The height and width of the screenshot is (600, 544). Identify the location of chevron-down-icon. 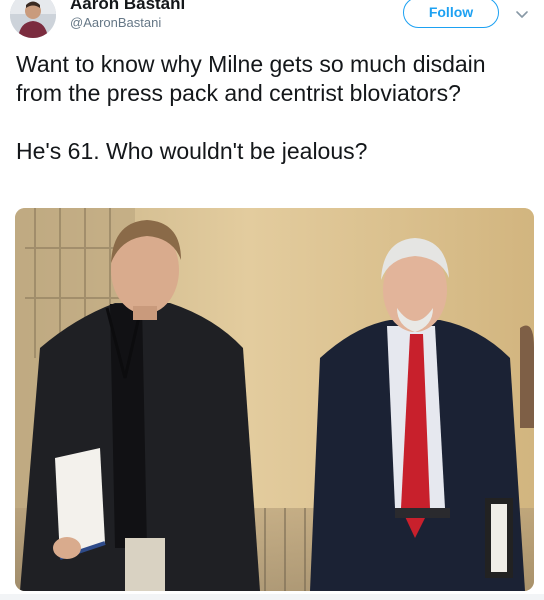
(522, 14).